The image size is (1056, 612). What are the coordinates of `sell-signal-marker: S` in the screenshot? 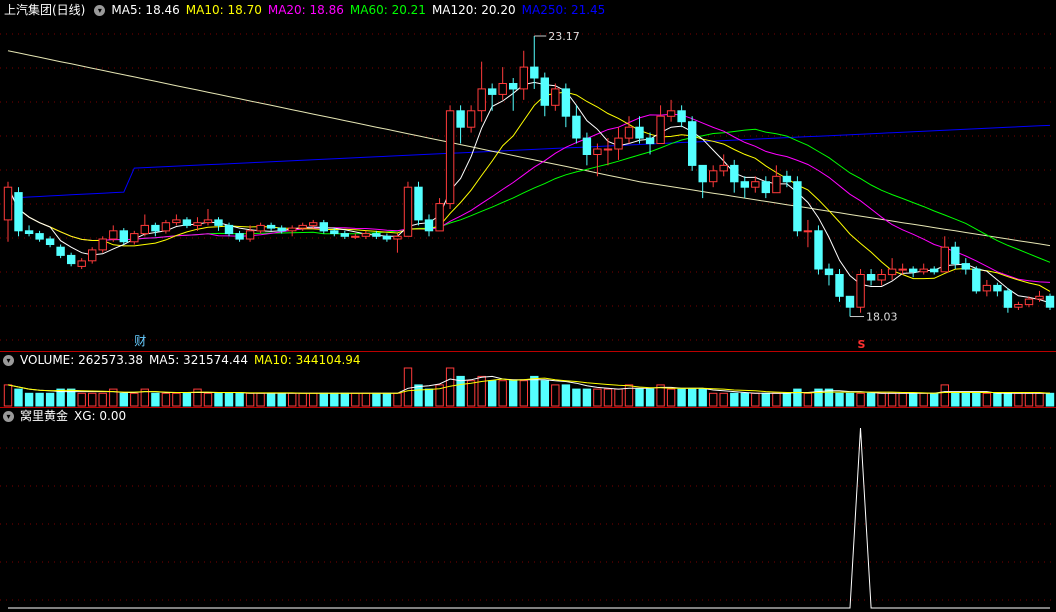 It's located at (862, 344).